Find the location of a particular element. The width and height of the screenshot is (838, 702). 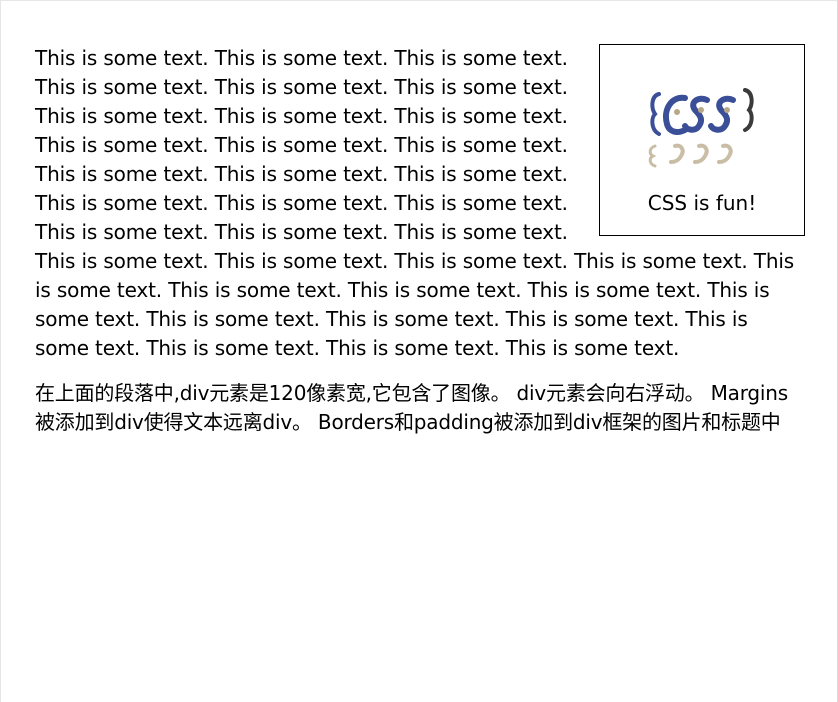

css-logo-image is located at coordinates (701, 128).